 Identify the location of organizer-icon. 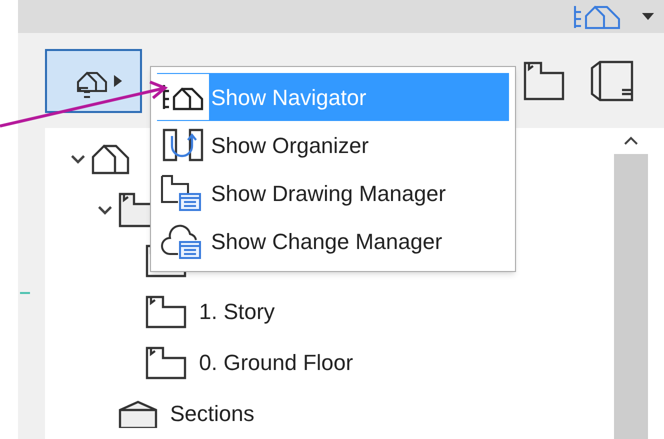
(183, 145).